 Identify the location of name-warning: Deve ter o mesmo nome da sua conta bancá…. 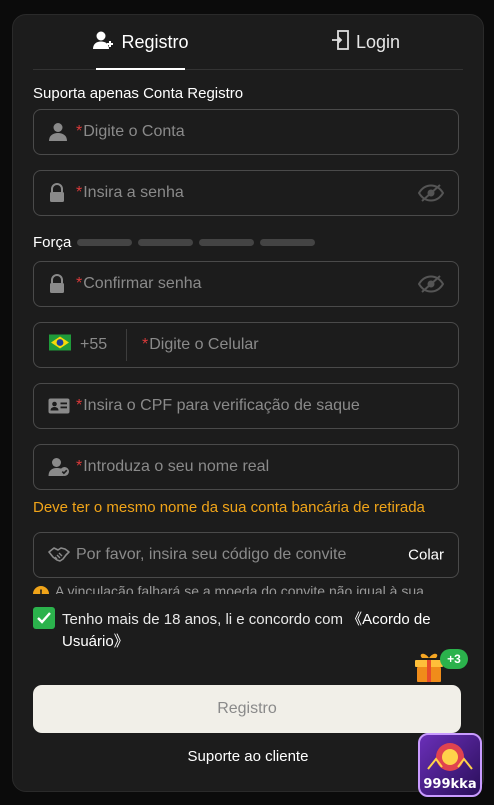
(229, 507).